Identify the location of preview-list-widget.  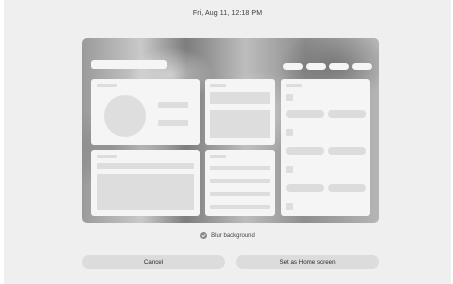
(325, 147).